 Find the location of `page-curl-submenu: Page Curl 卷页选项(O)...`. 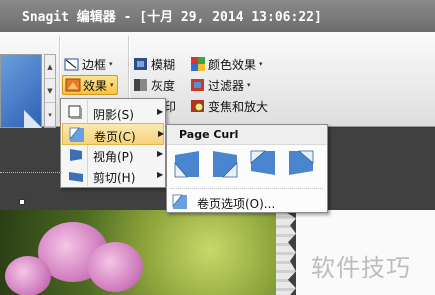

page-curl-submenu: Page Curl 卷页选项(O)... is located at coordinates (247, 168).